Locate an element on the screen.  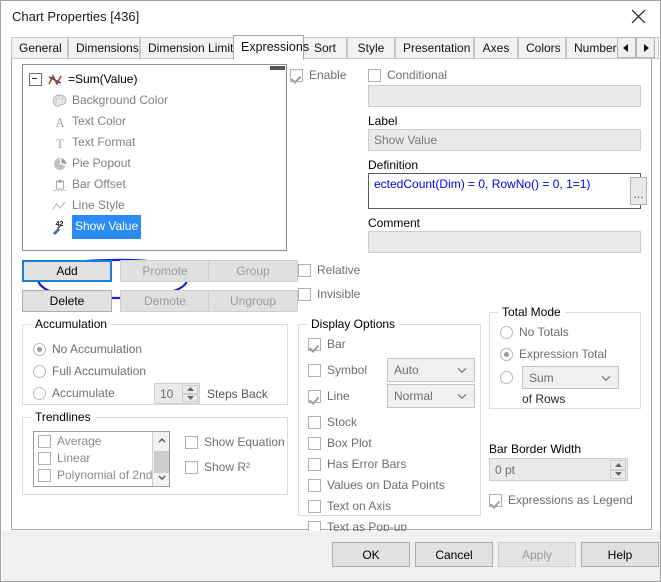
enable-checkbox: Enable is located at coordinates (318, 75).